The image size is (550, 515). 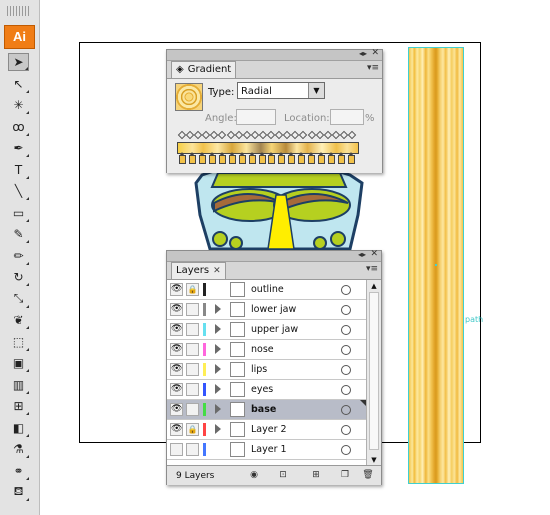 I want to click on magic-wand-tool: ✳, so click(x=18, y=105).